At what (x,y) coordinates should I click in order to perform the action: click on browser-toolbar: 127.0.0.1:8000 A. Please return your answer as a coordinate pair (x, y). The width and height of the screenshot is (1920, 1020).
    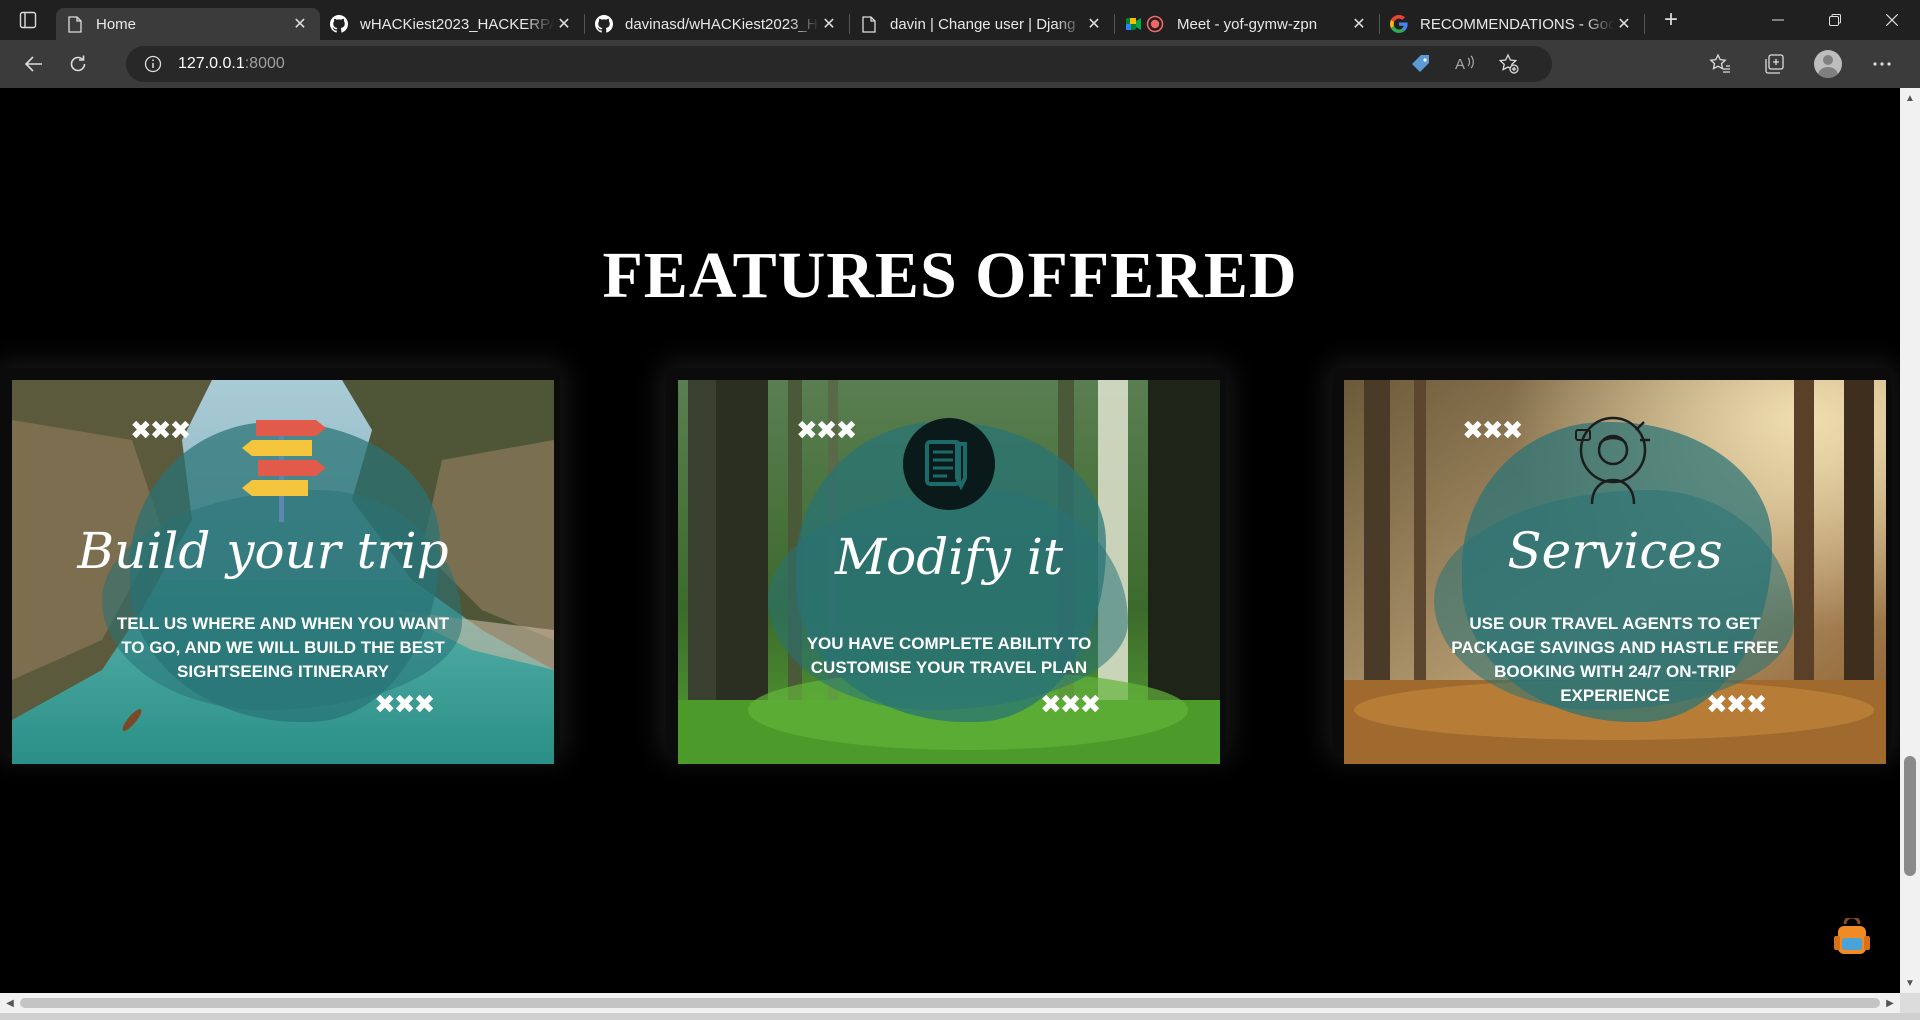
    Looking at the image, I should click on (960, 64).